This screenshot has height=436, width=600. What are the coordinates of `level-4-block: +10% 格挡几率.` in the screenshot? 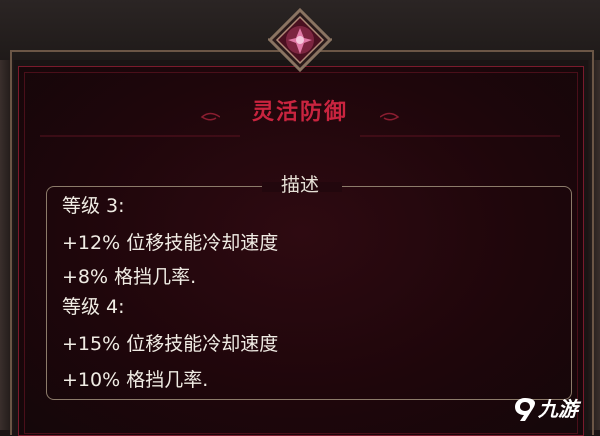 It's located at (135, 380).